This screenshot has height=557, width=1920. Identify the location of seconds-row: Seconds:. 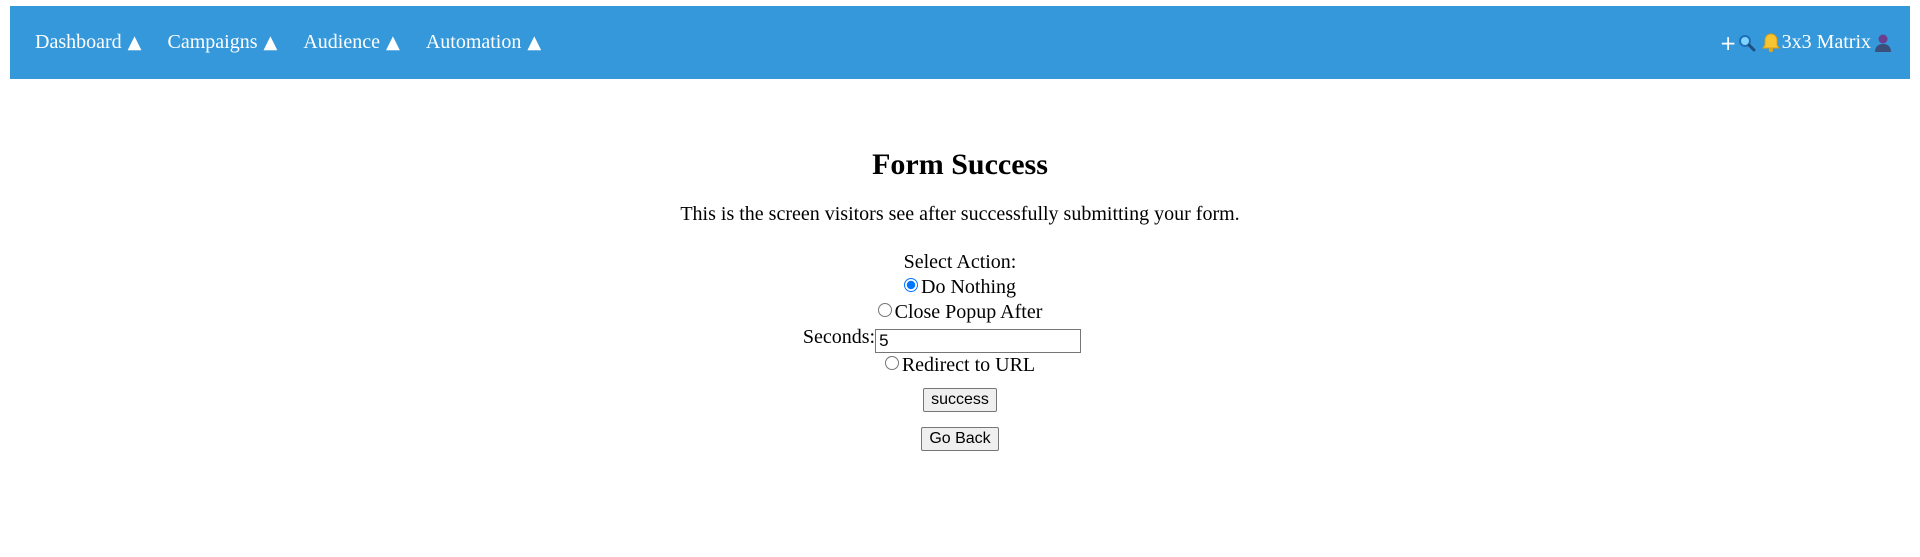
(960, 339).